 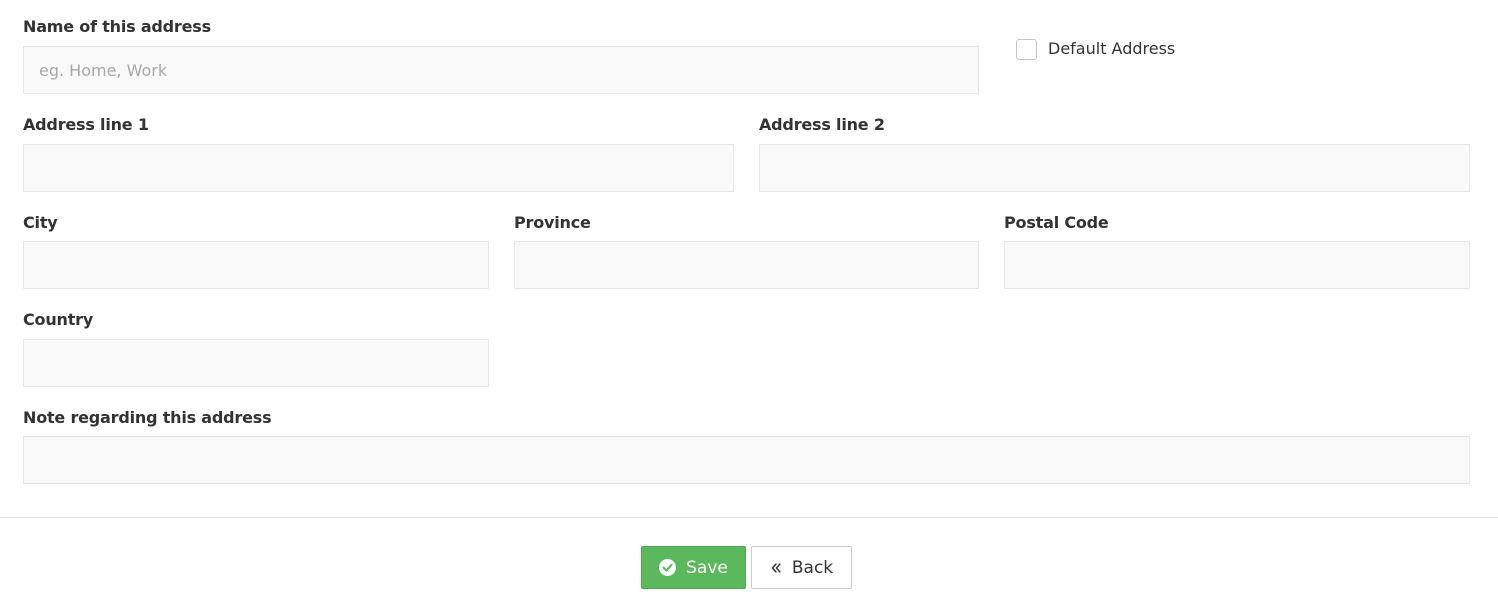 I want to click on city-field: City, so click(x=256, y=250).